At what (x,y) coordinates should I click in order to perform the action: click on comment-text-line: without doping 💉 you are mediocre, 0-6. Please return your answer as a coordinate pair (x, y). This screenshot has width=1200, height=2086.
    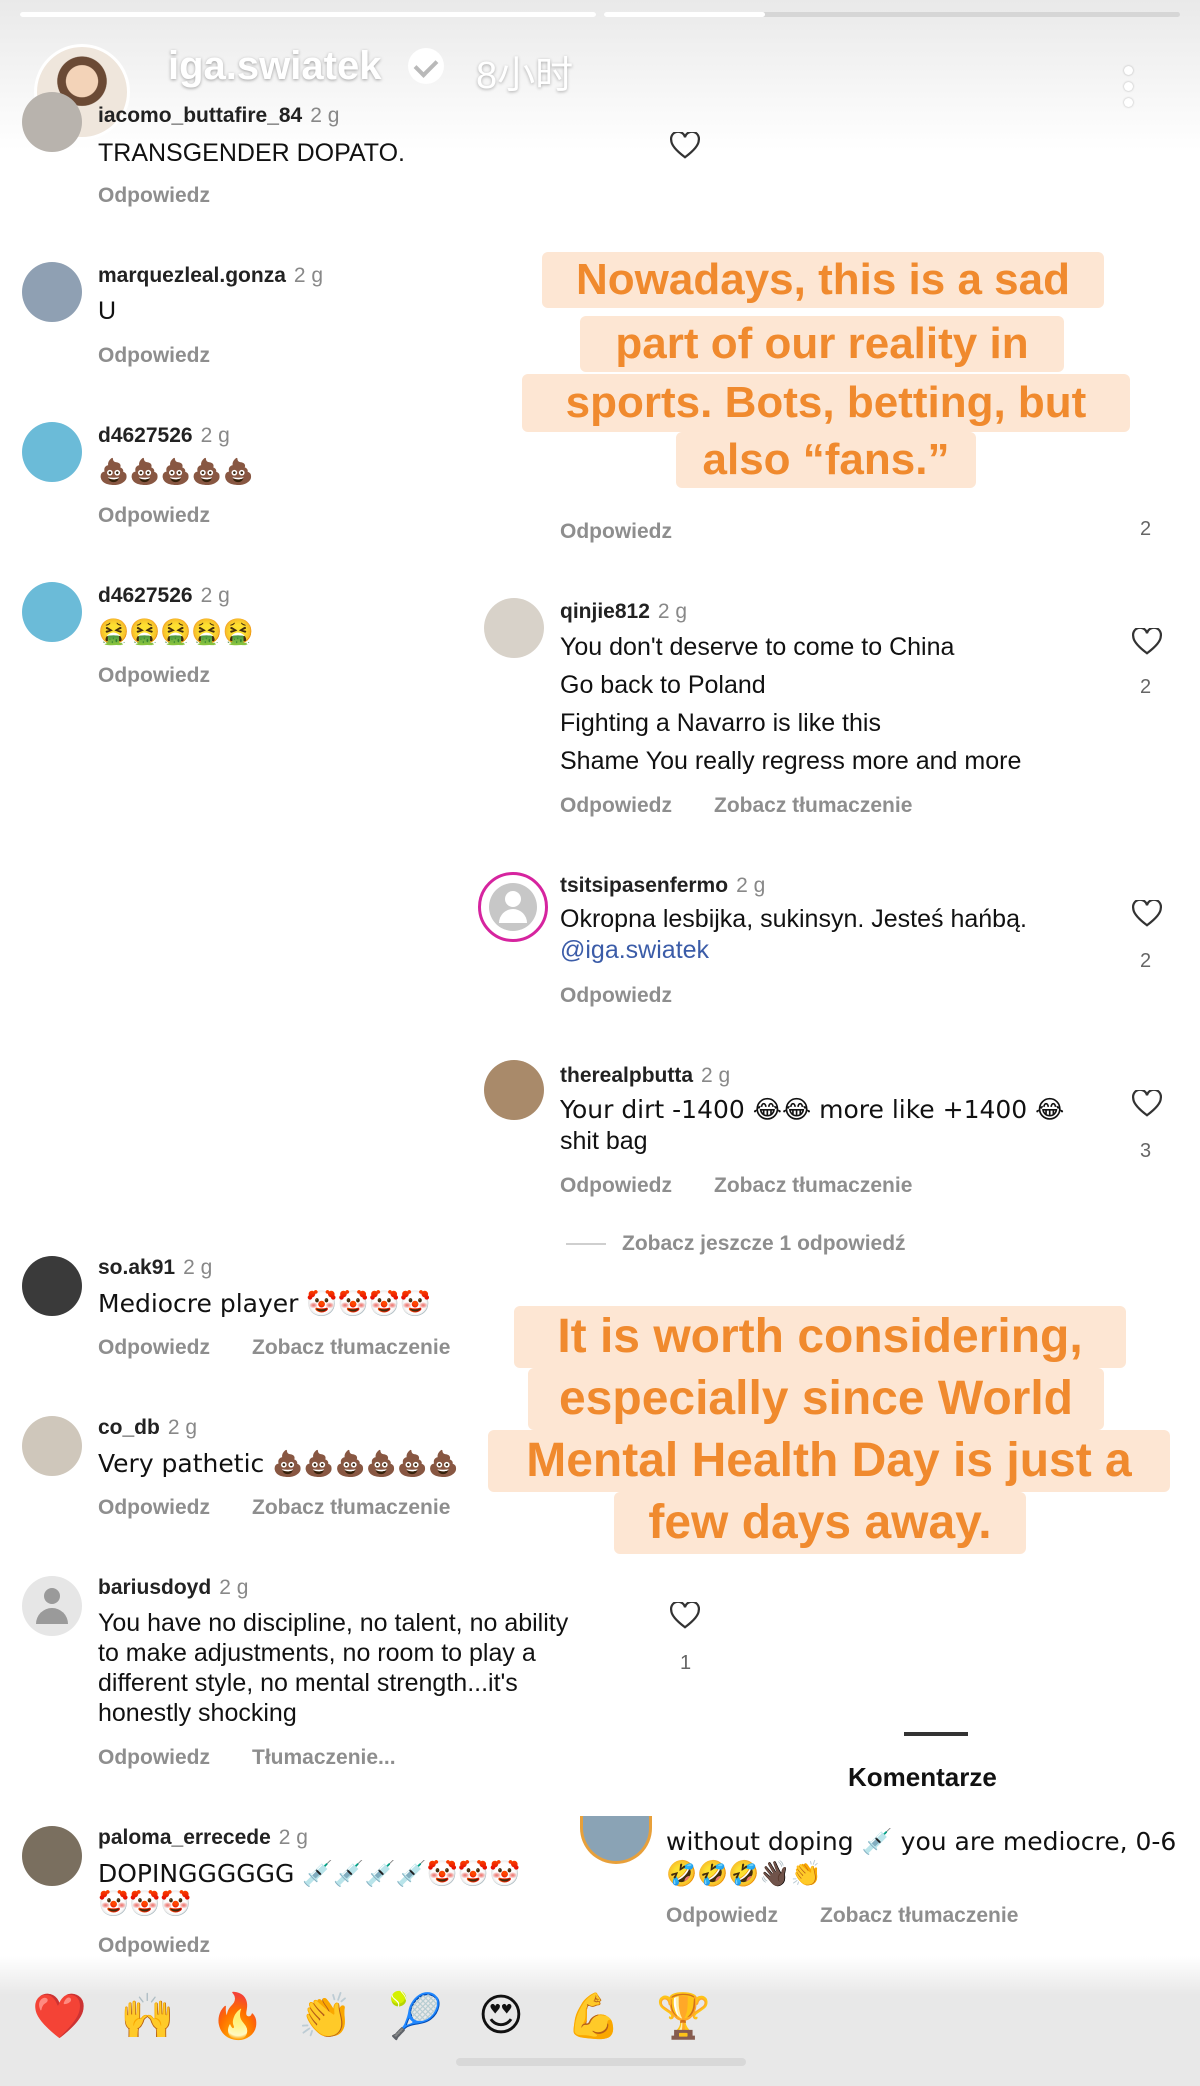
    Looking at the image, I should click on (921, 1841).